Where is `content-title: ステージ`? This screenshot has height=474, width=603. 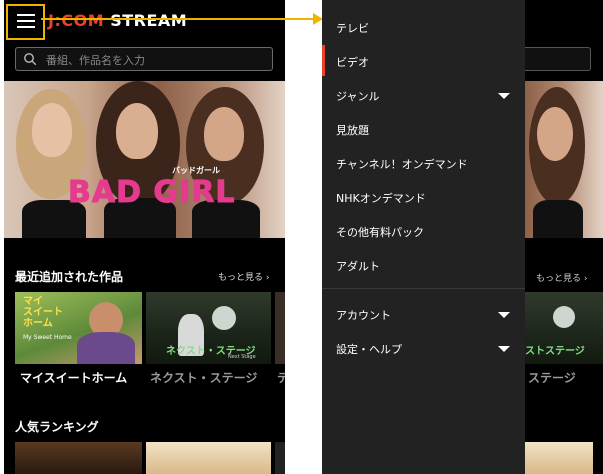 content-title: ステージ is located at coordinates (552, 377).